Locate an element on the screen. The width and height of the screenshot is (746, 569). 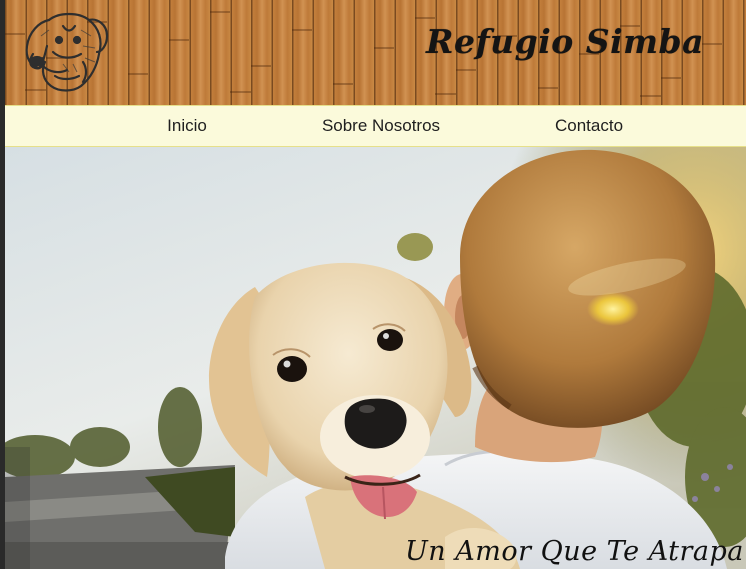
site-title: Refugio Simba is located at coordinates (565, 41).